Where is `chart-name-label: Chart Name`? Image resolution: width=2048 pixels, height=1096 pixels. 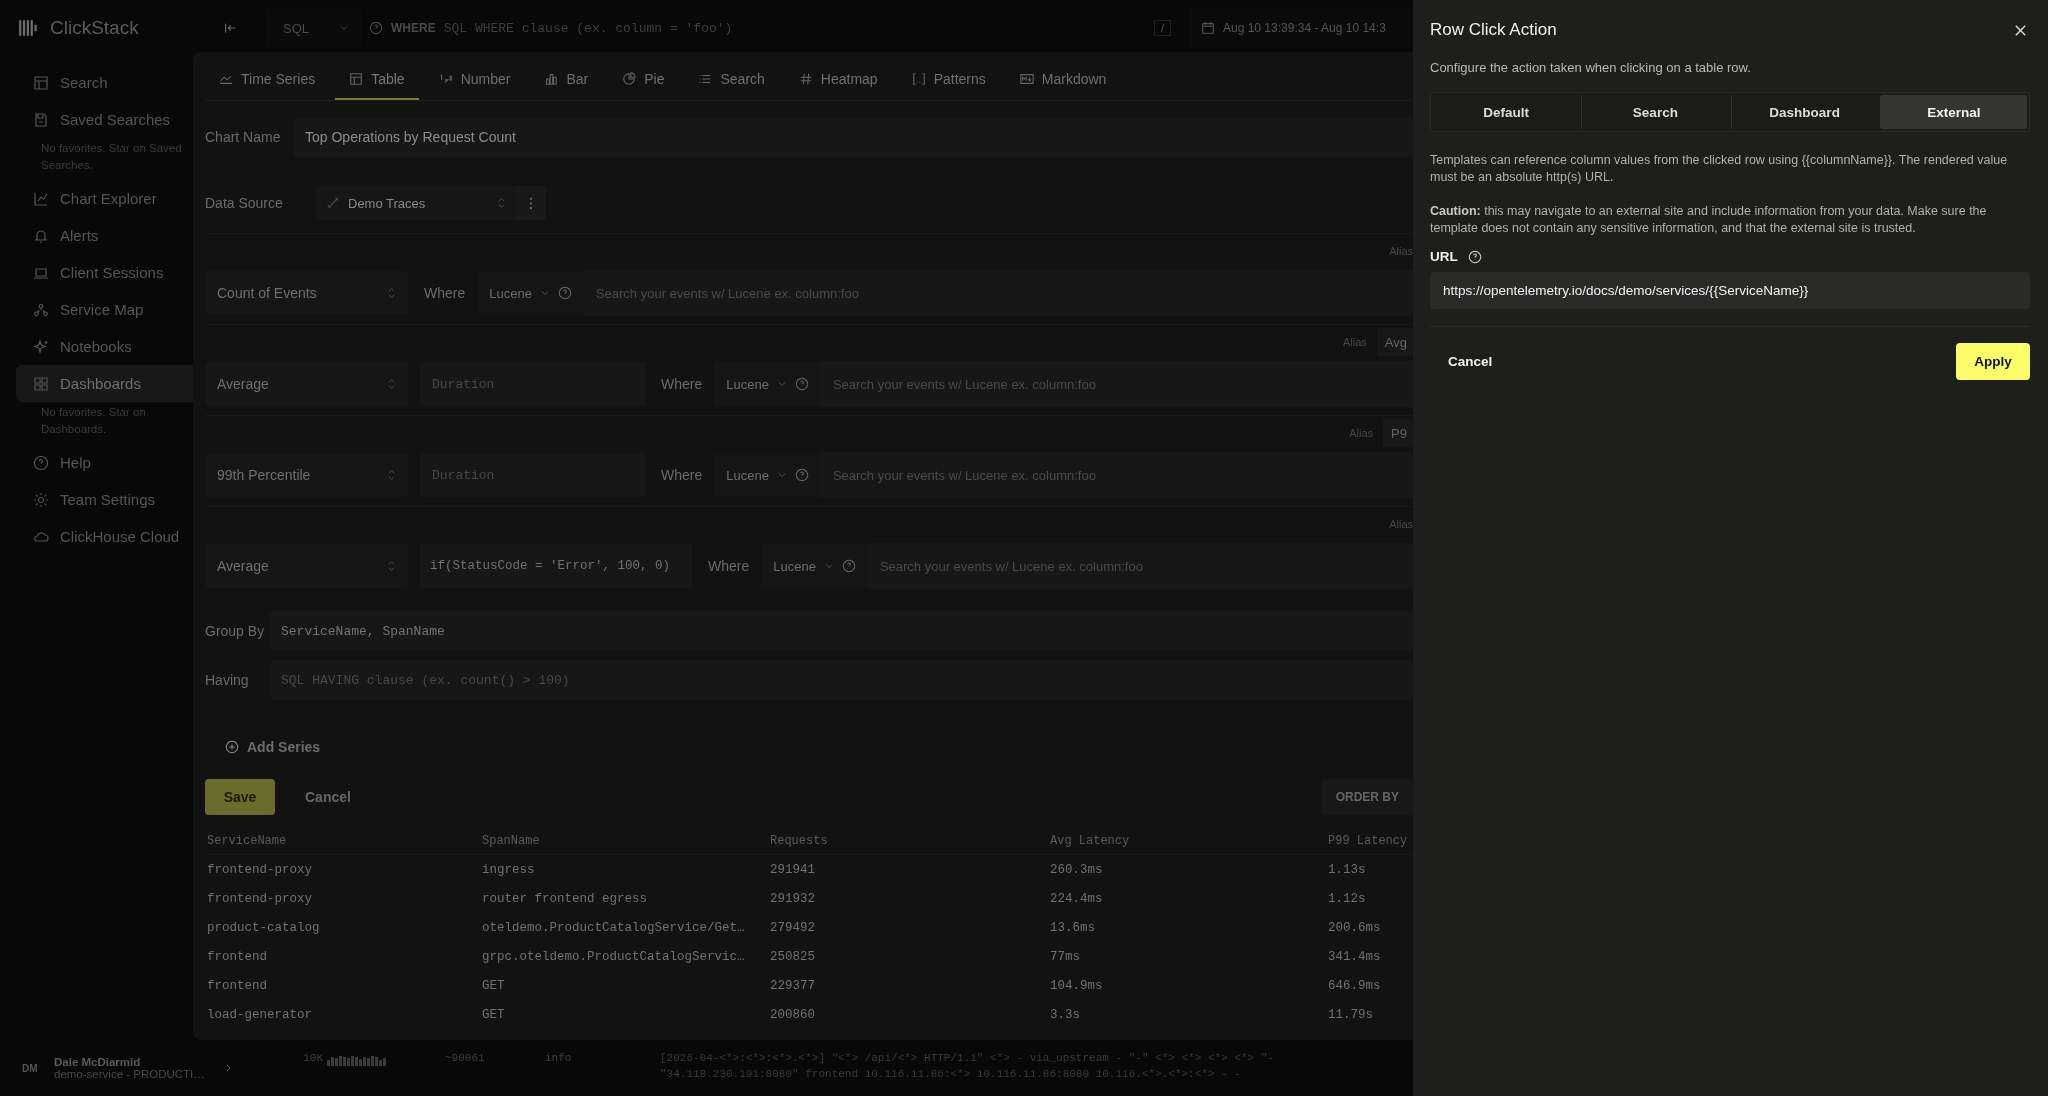
chart-name-label: Chart Name is located at coordinates (243, 137).